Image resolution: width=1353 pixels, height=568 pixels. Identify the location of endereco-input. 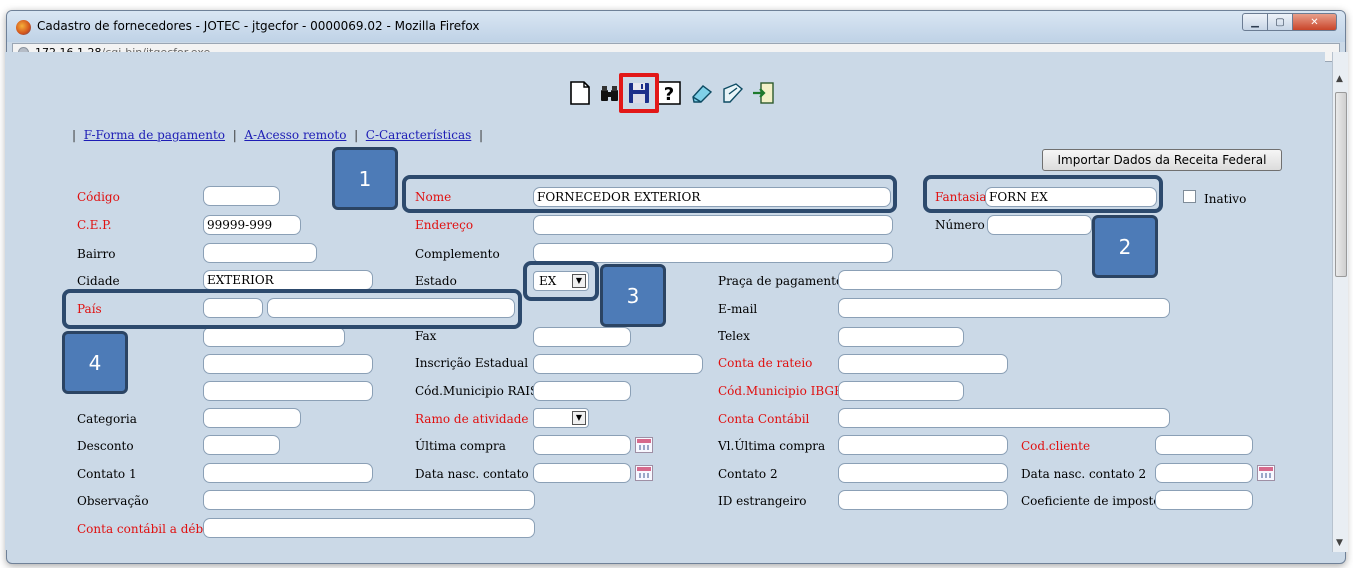
(713, 225).